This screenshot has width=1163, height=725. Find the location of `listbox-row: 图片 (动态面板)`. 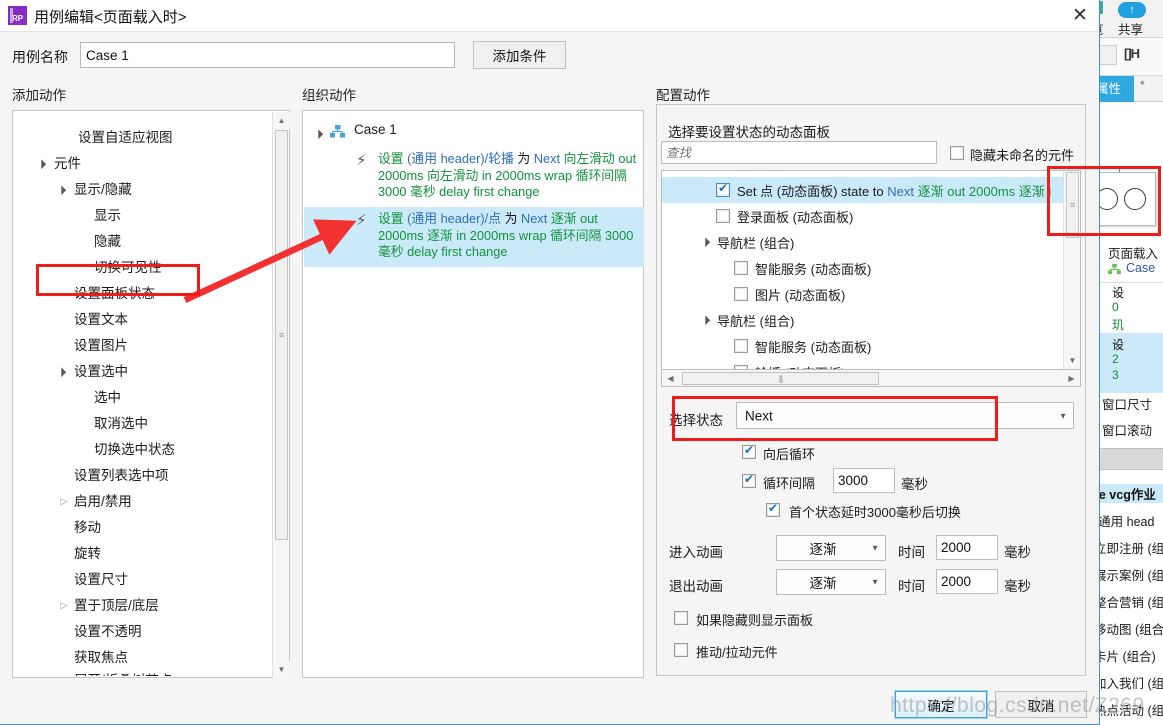

listbox-row: 图片 (动态面板) is located at coordinates (863, 294).